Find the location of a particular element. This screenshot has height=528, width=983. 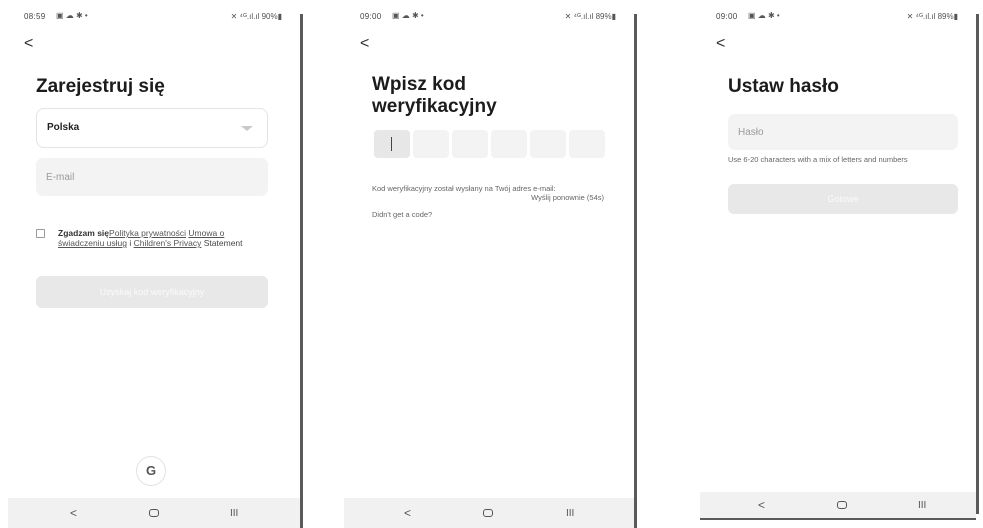

text-cursor is located at coordinates (391, 144).